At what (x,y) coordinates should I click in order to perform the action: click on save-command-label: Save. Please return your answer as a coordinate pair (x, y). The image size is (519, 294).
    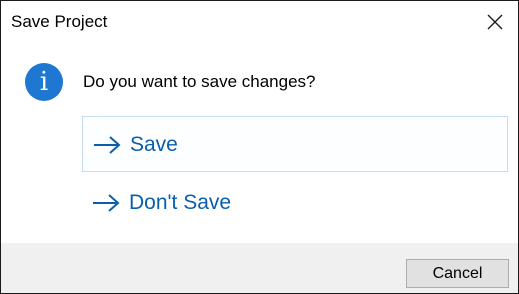
    Looking at the image, I should click on (154, 144).